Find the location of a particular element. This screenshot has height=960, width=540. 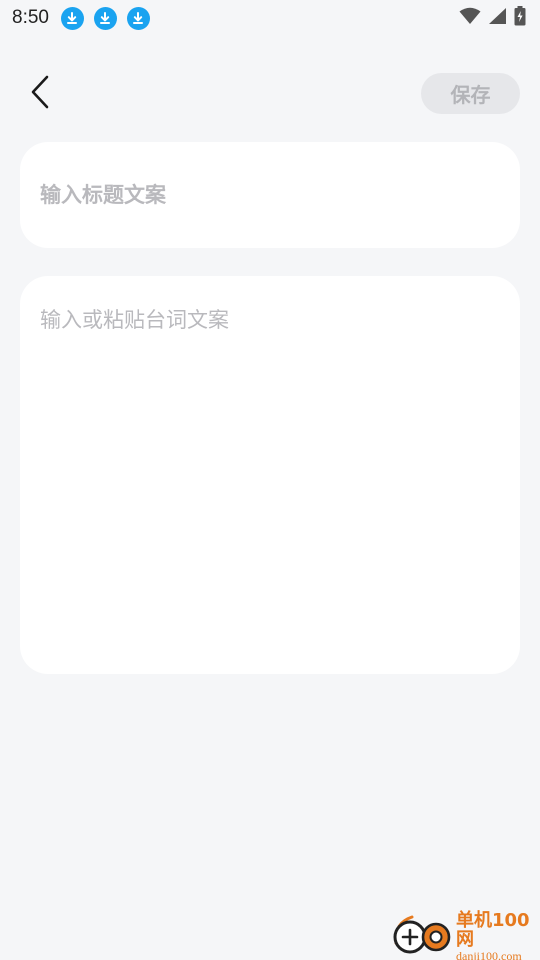

status-right is located at coordinates (492, 18).